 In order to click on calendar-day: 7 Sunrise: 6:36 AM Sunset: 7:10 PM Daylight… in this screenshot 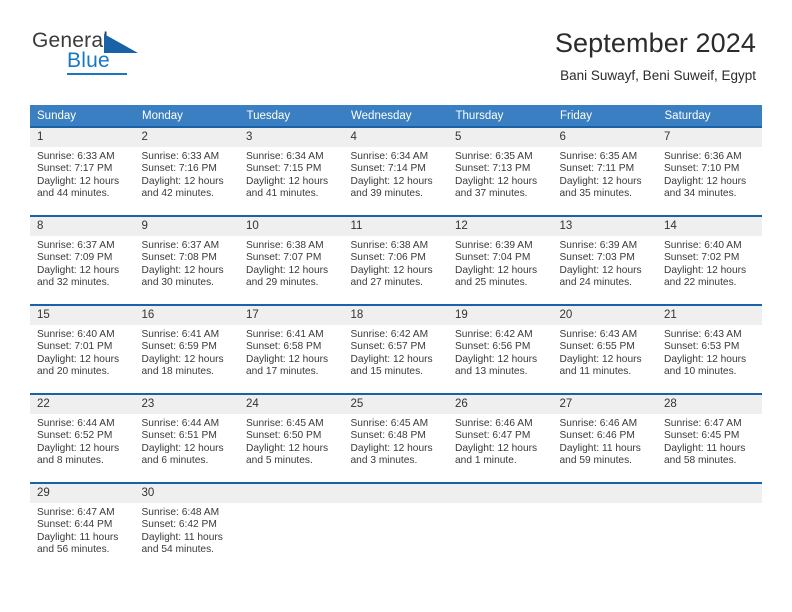, I will do `click(709, 170)`.